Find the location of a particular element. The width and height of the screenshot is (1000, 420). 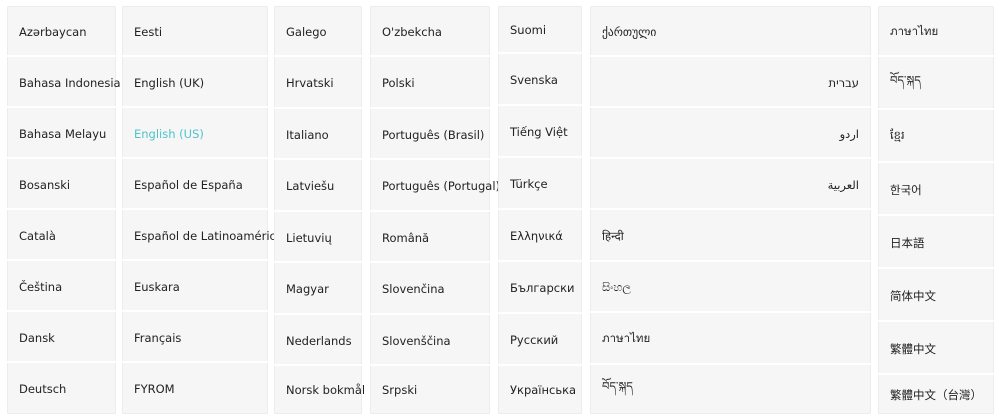

language-label: Italiano is located at coordinates (307, 134).